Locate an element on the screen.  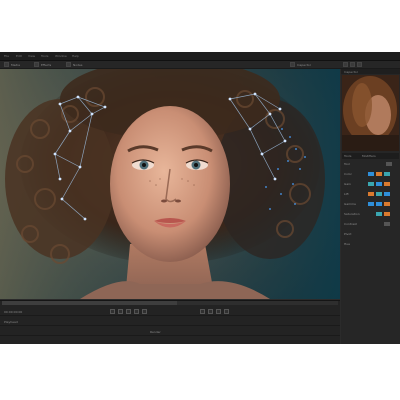
timeline-panel: 00:00:00:00 Playhead Render is located at coordinates (170, 322).